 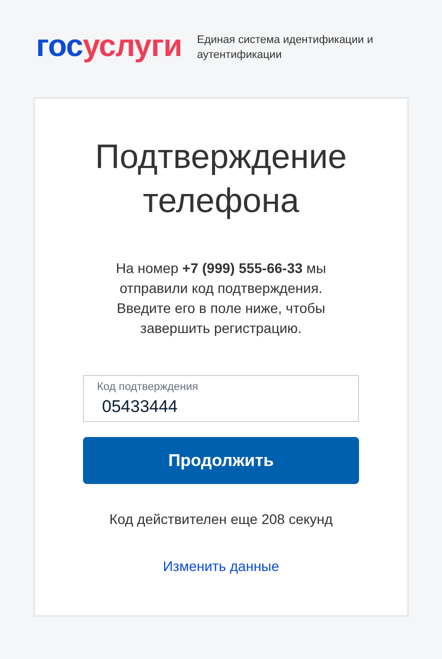 I want to click on page-title: Подтверждение телефона, so click(x=221, y=179).